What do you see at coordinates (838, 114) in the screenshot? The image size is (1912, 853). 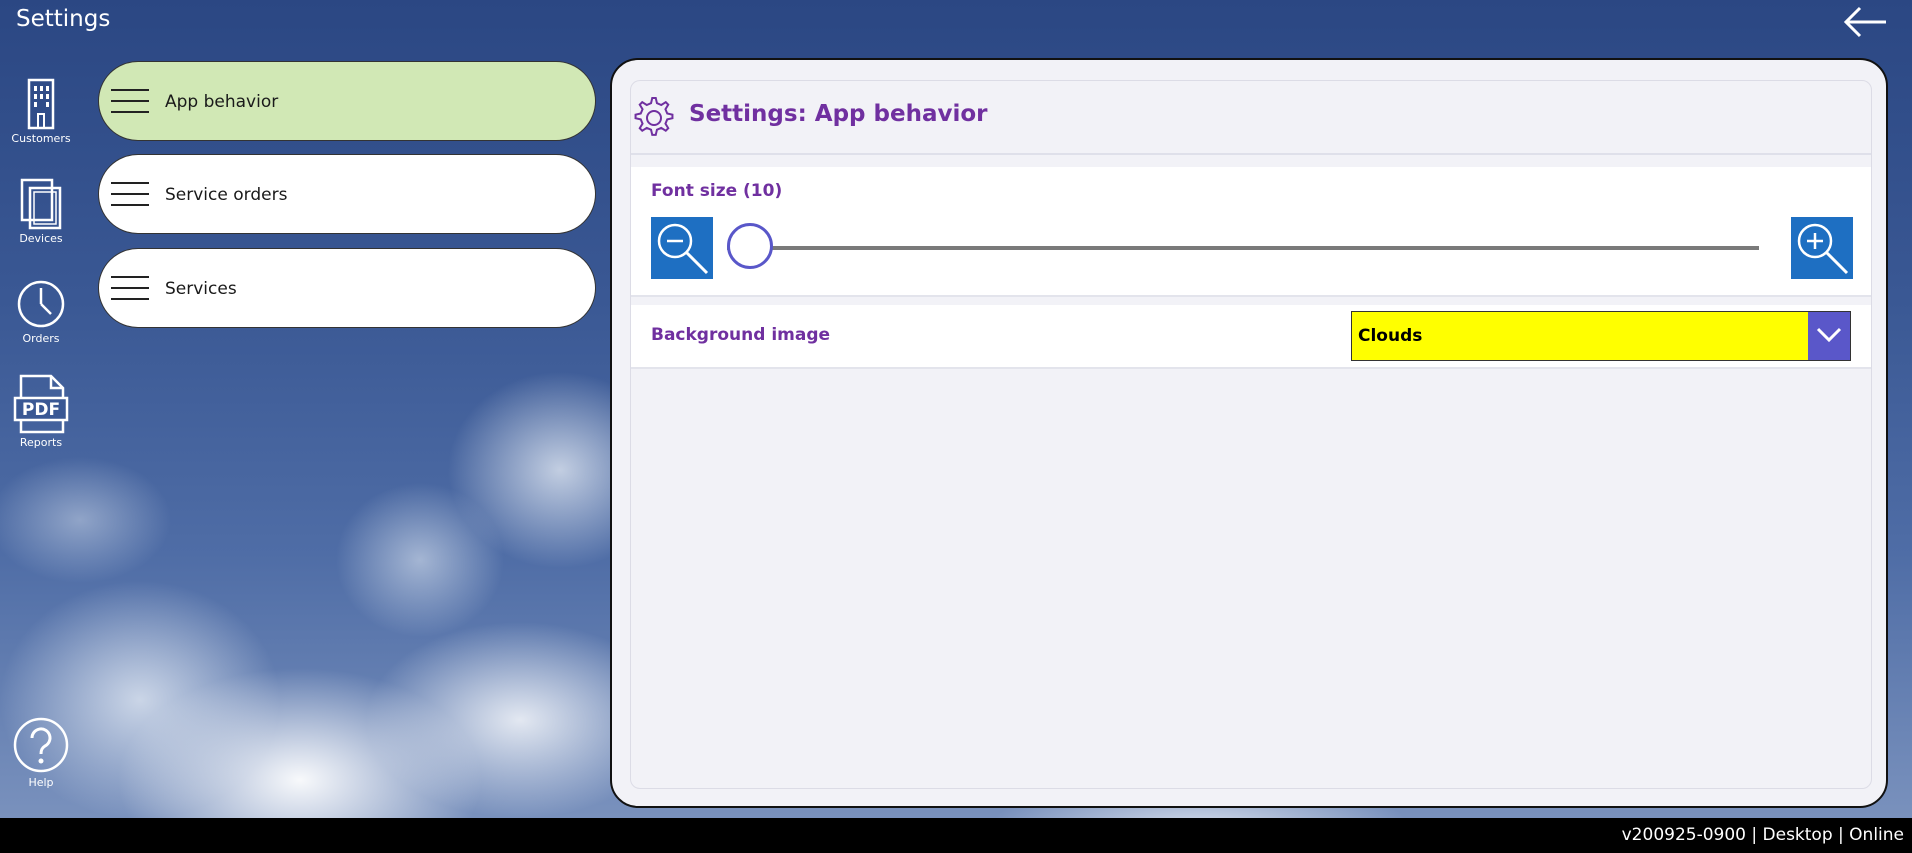 I see `panel-title: Settings: App behavior` at bounding box center [838, 114].